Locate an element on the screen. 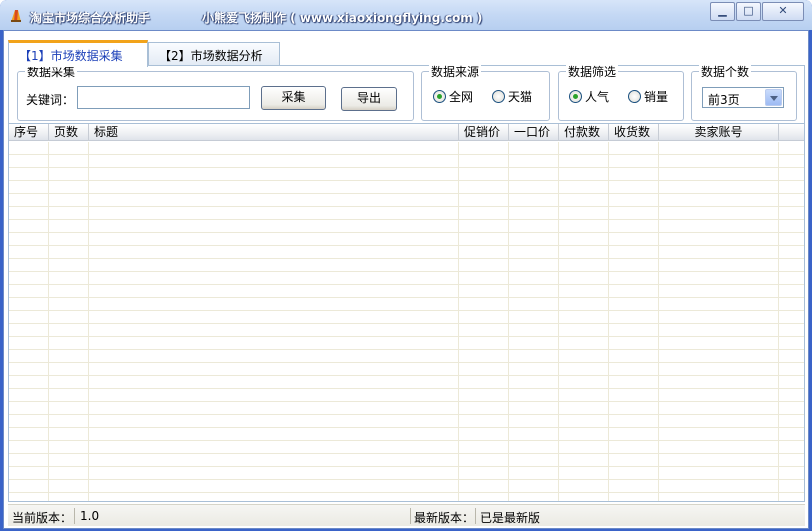 This screenshot has width=812, height=531. tab-market-analysis: 【2】市场数据分析 is located at coordinates (214, 54).